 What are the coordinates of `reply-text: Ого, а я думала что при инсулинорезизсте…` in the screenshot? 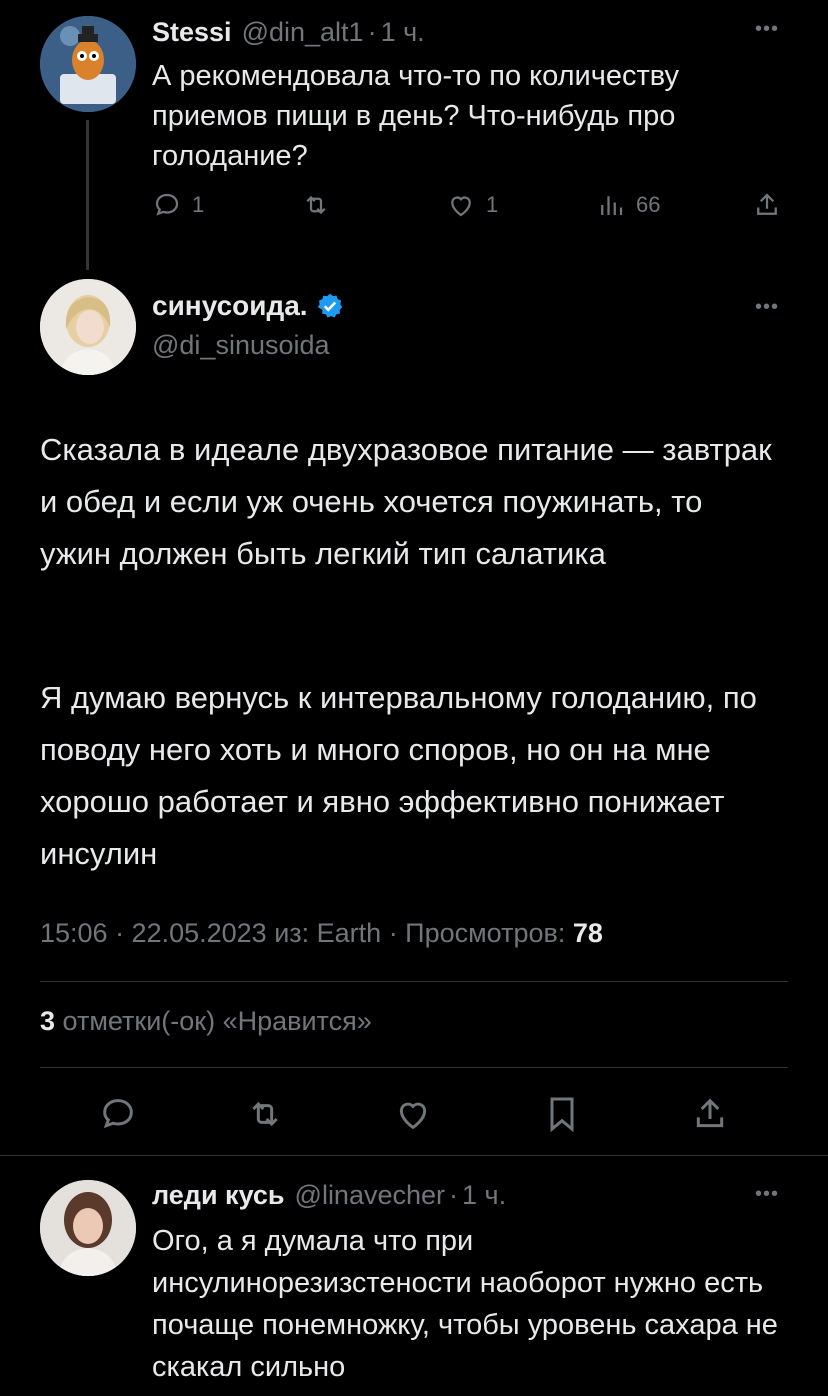 It's located at (465, 1304).